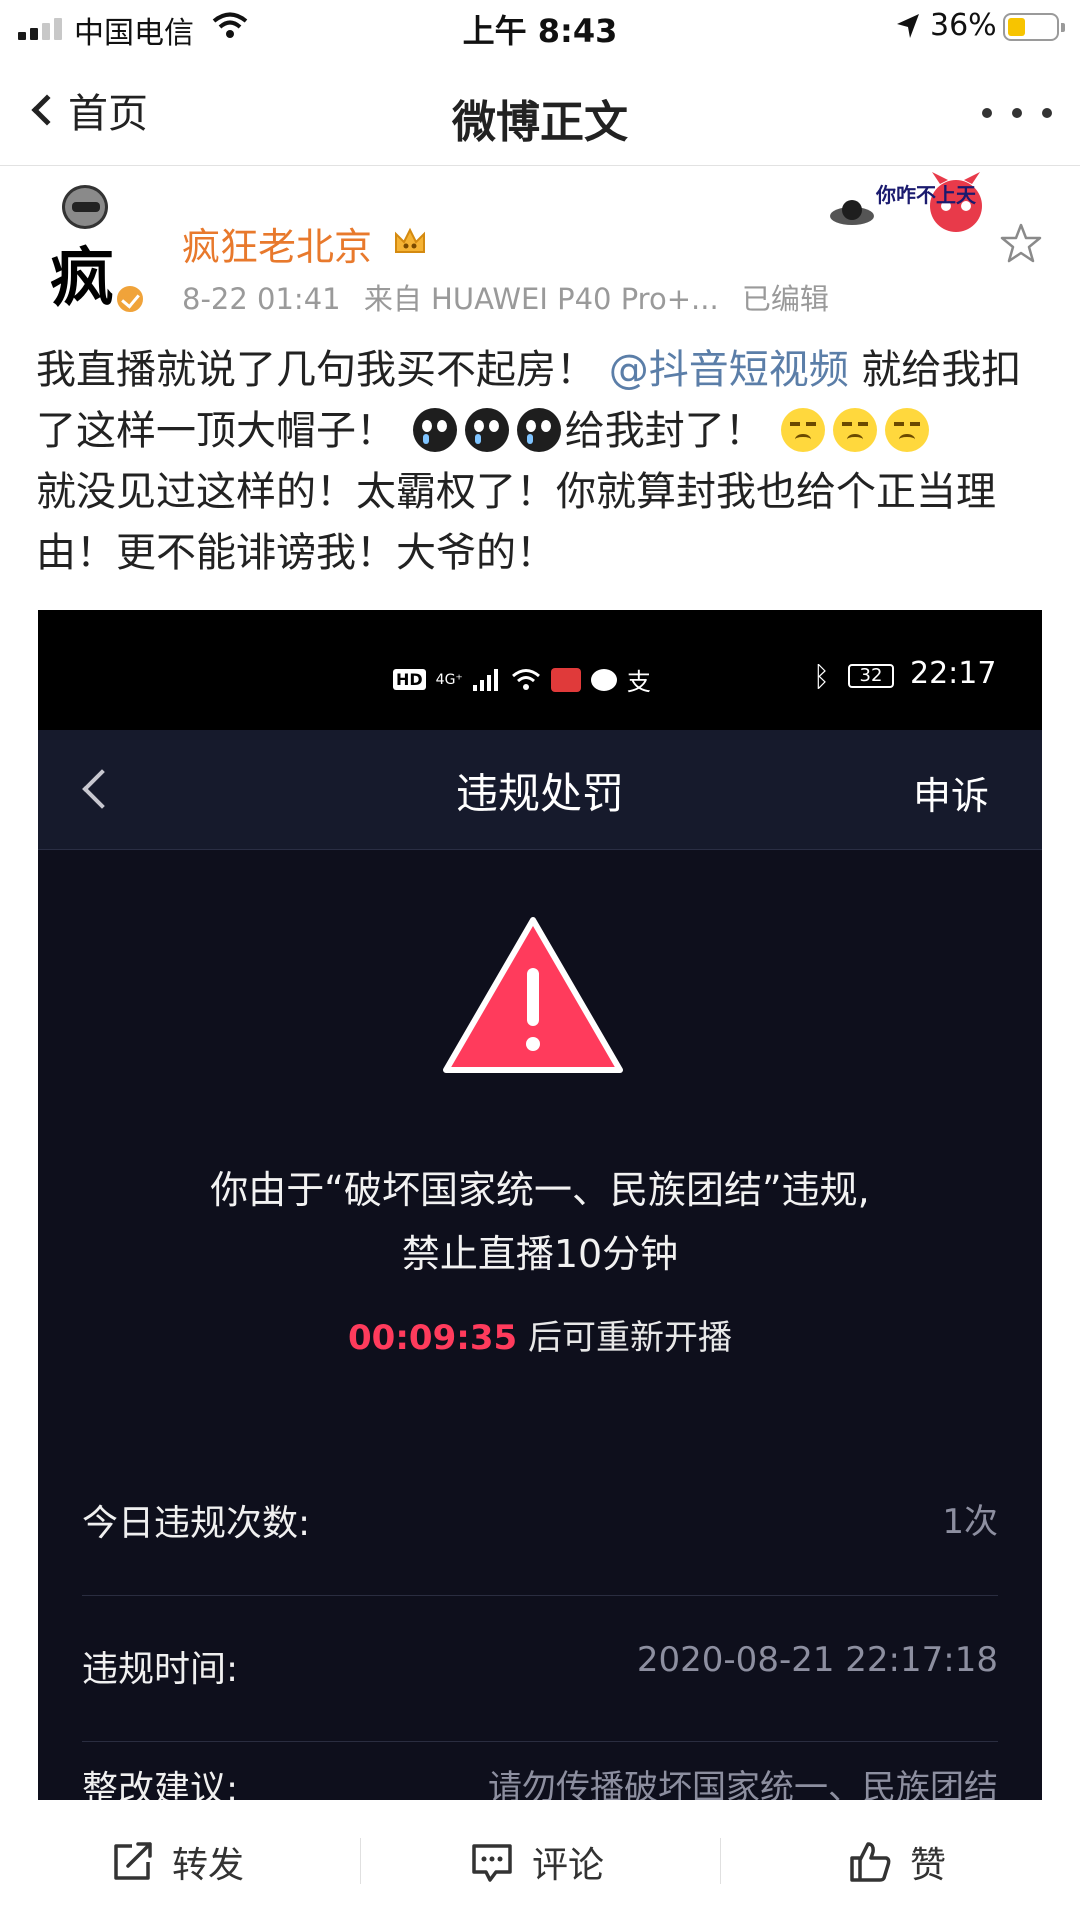 The image size is (1080, 1920). What do you see at coordinates (316, 370) in the screenshot?
I see `post-text-1: 我直播就说了几句我买不起房！` at bounding box center [316, 370].